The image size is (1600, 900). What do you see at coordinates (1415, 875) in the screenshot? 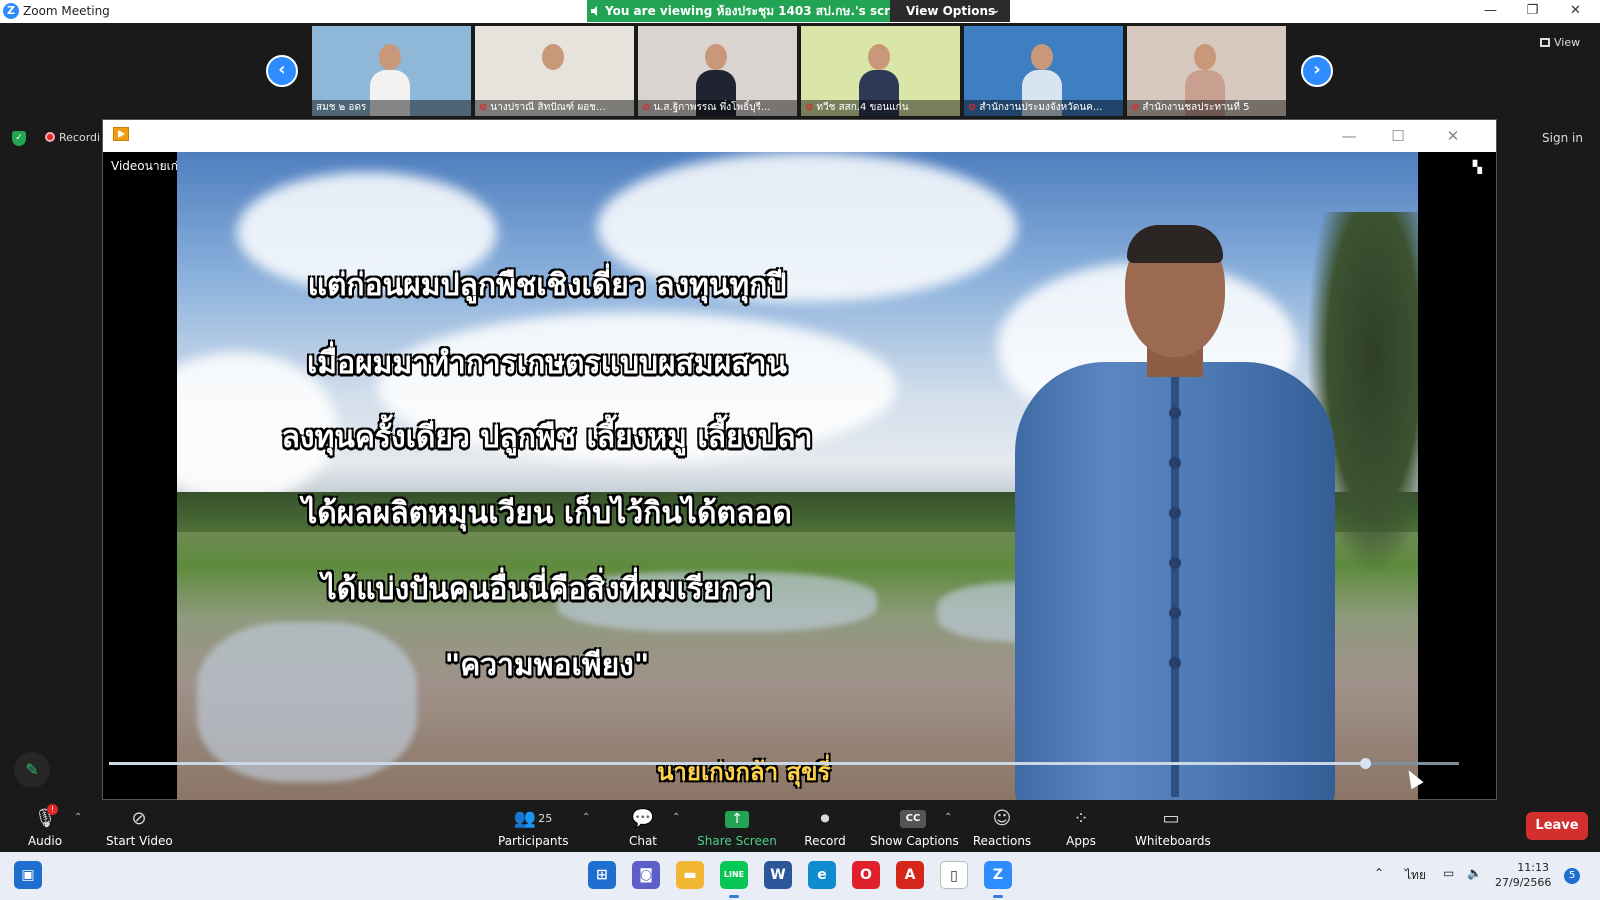
I see `input-language: ไทย` at bounding box center [1415, 875].